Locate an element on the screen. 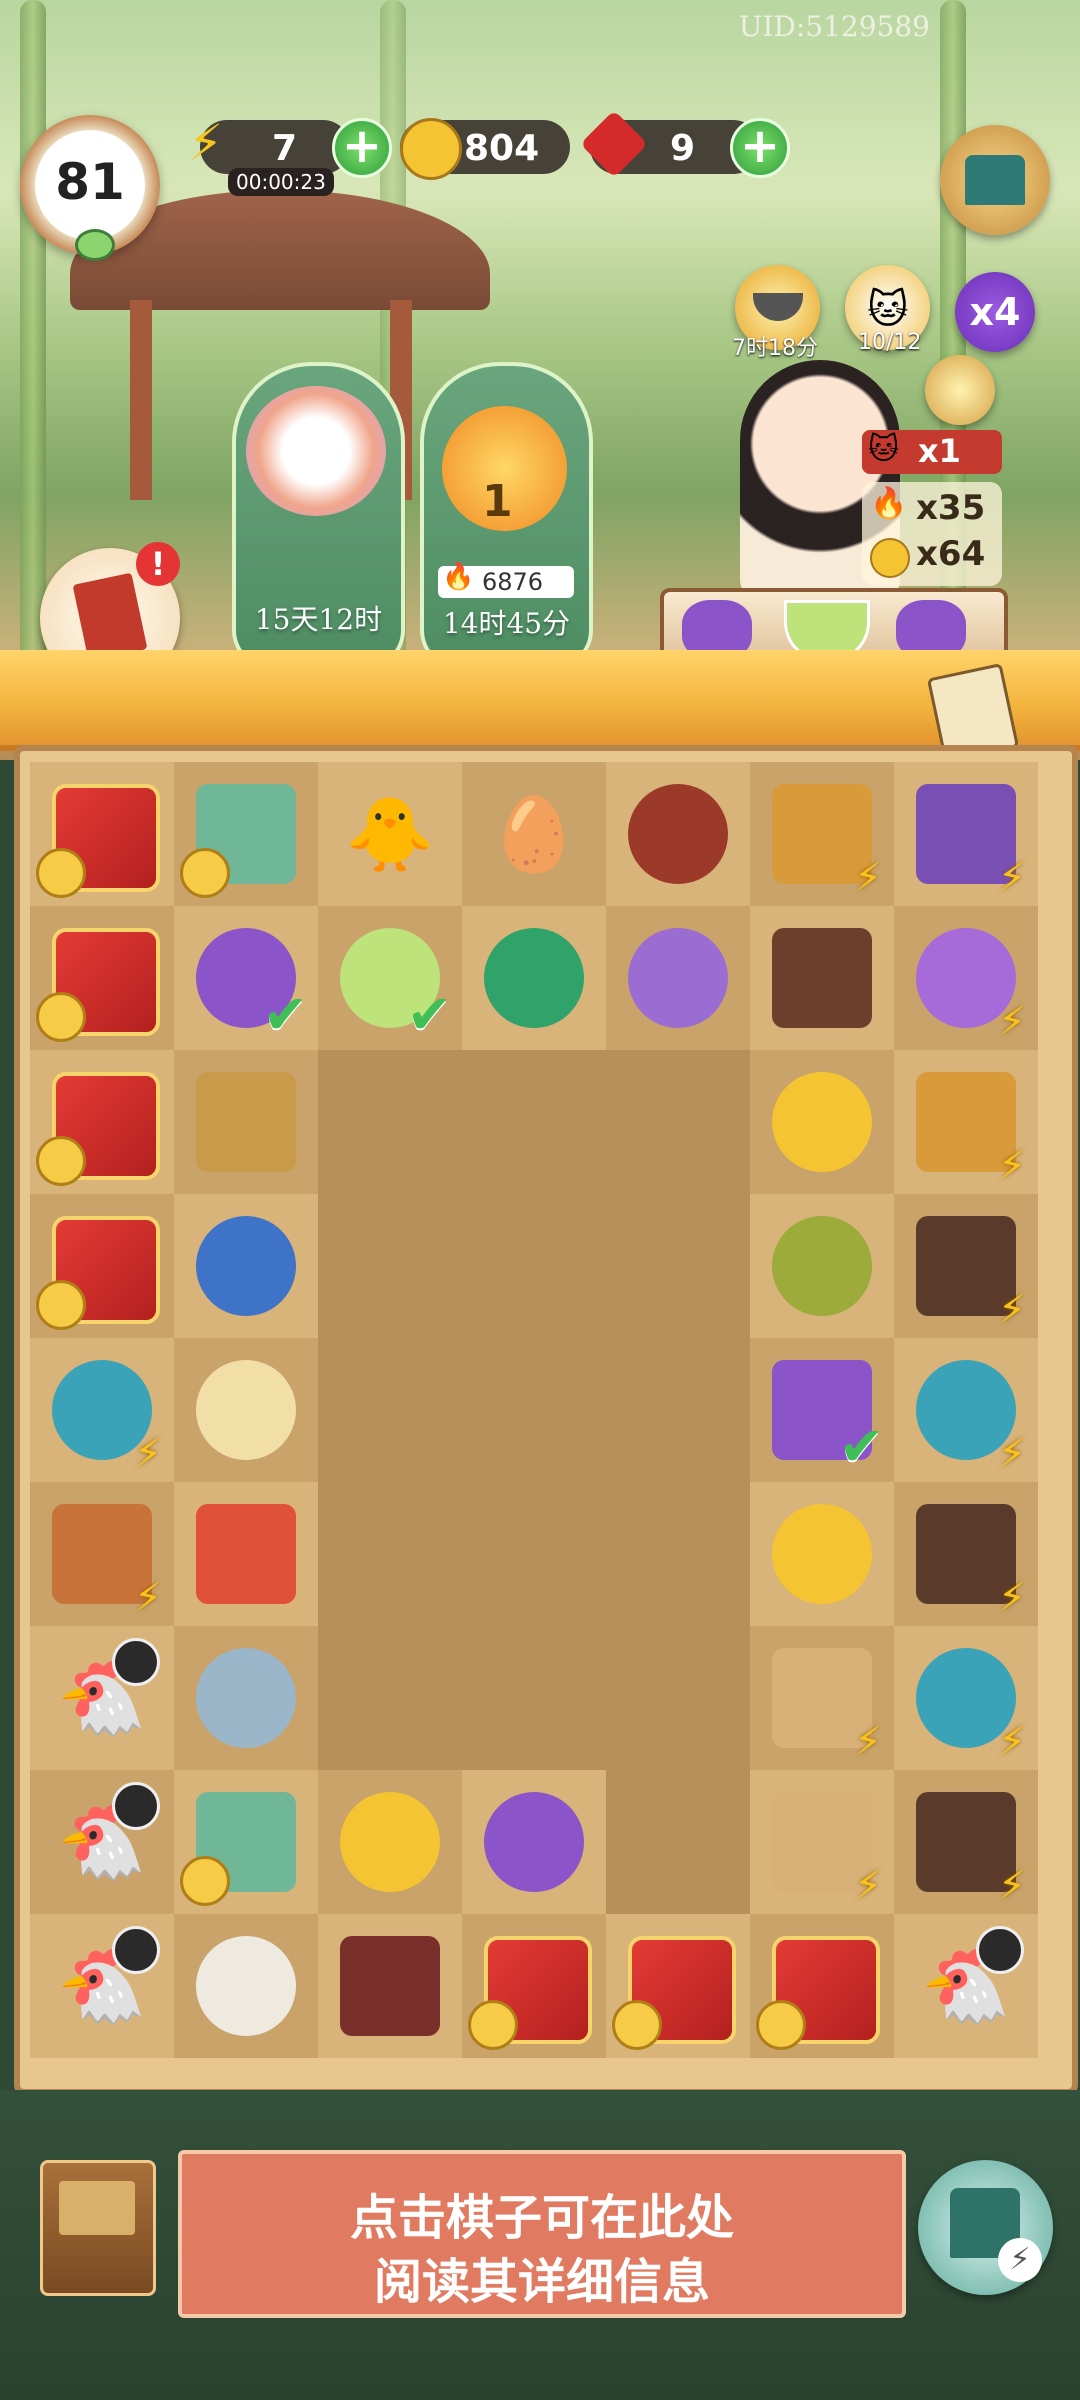 The width and height of the screenshot is (1080, 2400). pavilion-button: ⚡ is located at coordinates (985, 2227).